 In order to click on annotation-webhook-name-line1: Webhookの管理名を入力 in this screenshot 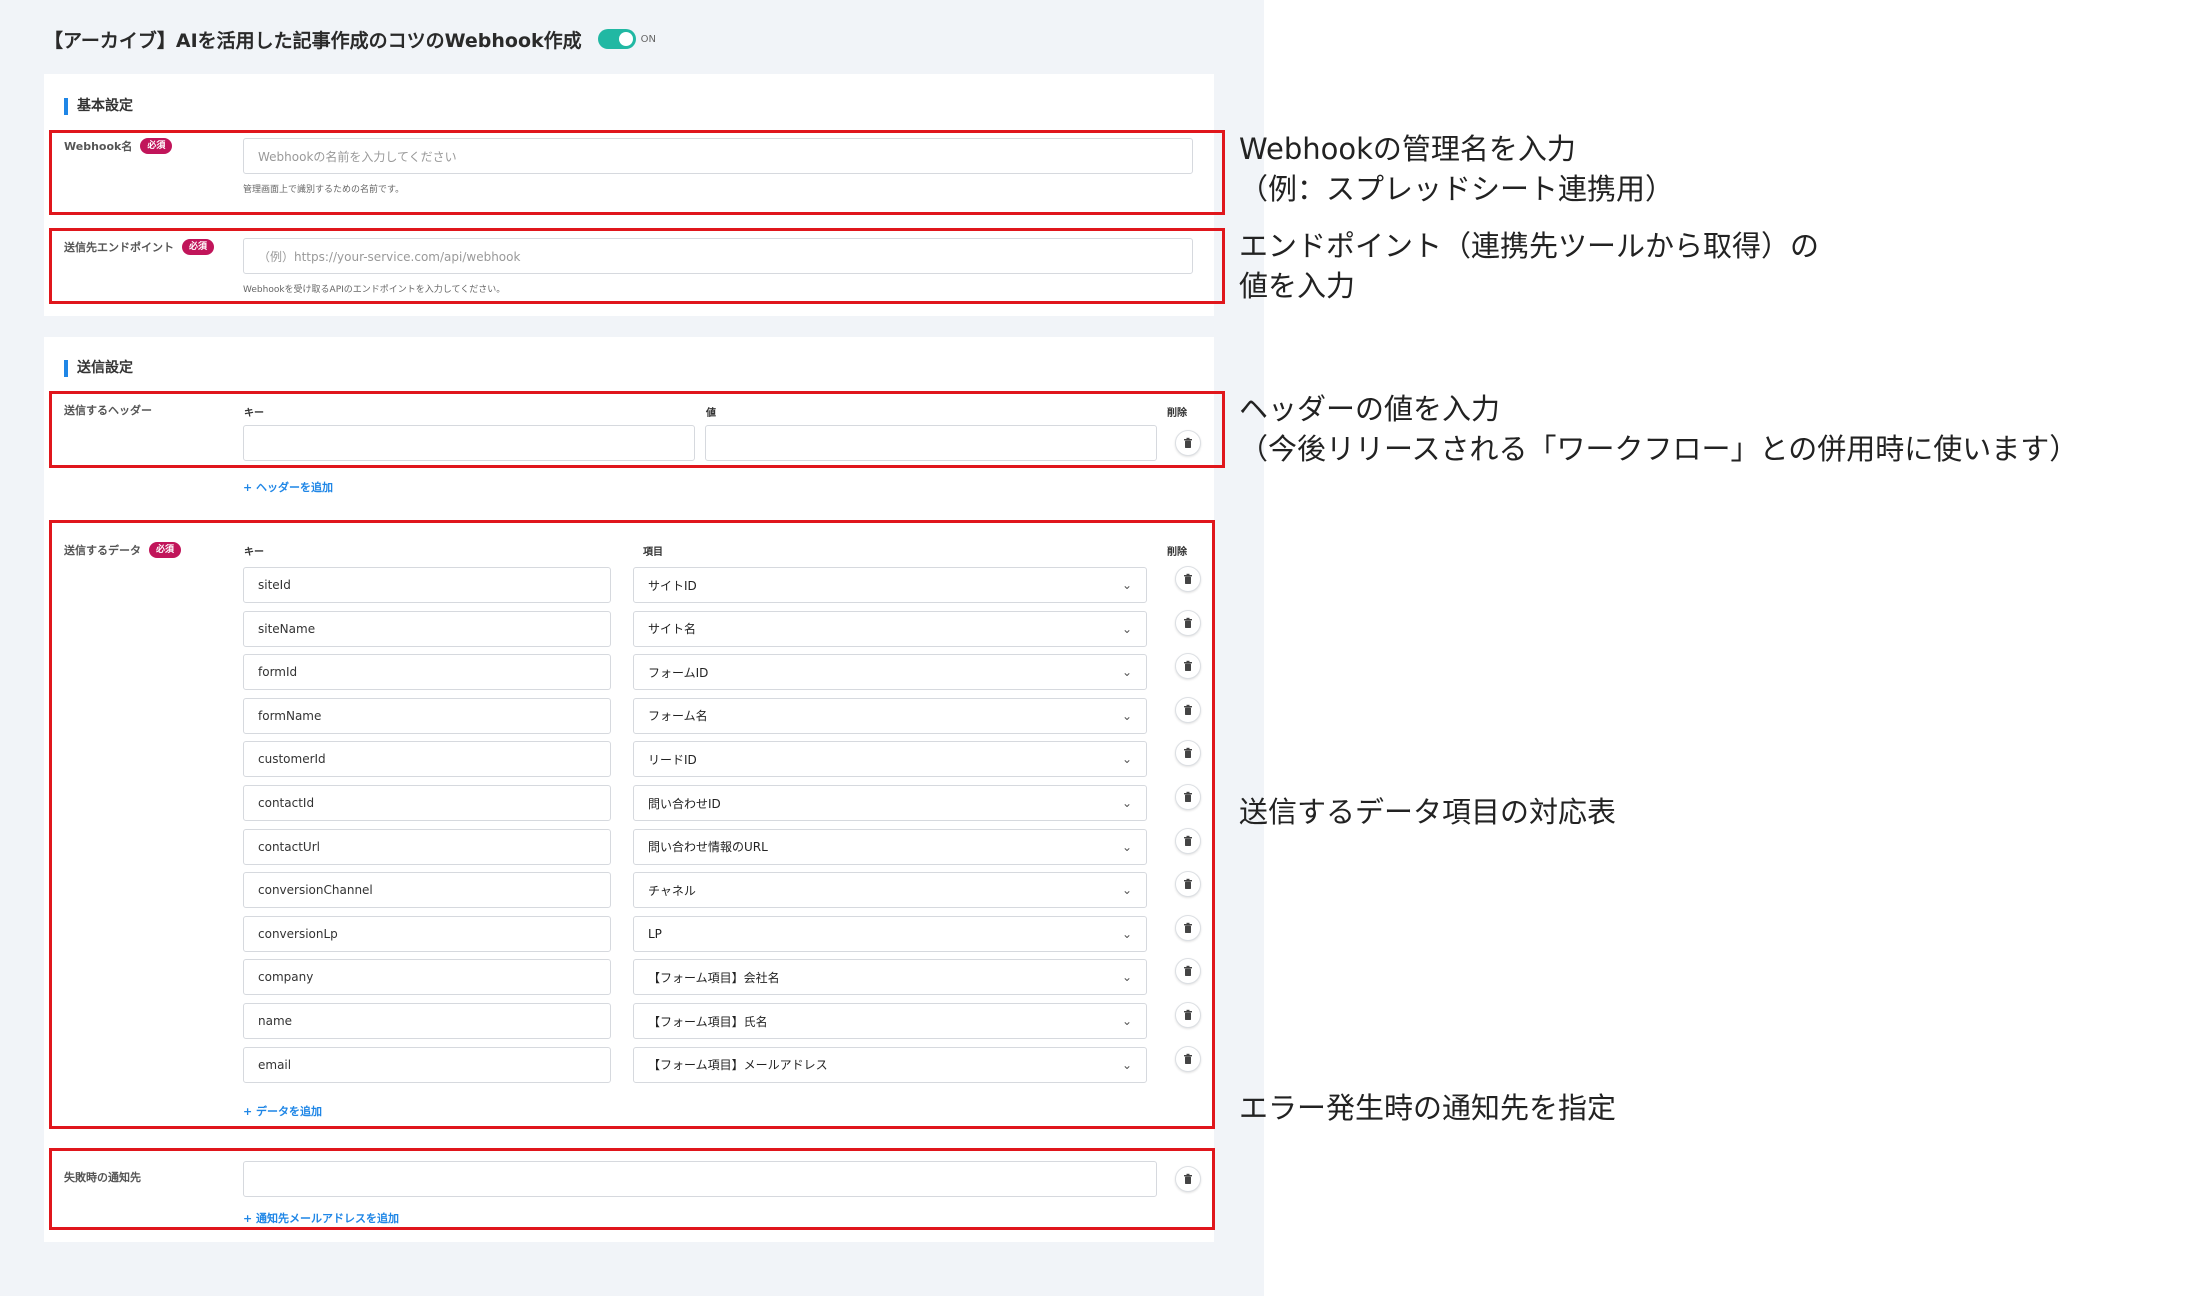, I will do `click(1407, 149)`.